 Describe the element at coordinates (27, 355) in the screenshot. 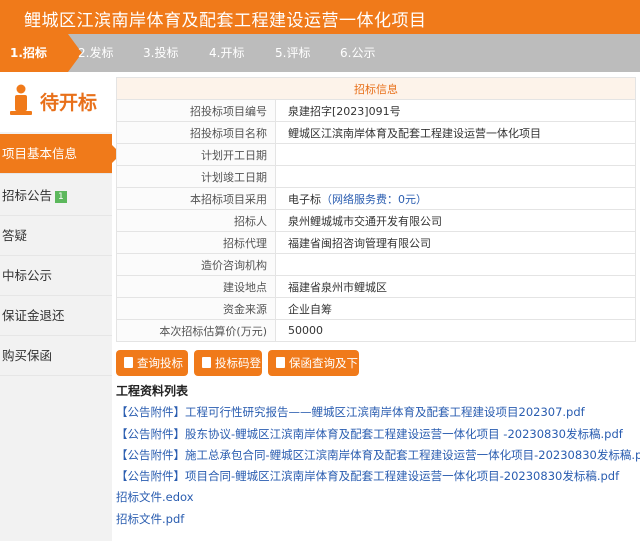

I see `sidebar-item-label: 购买保函` at that location.